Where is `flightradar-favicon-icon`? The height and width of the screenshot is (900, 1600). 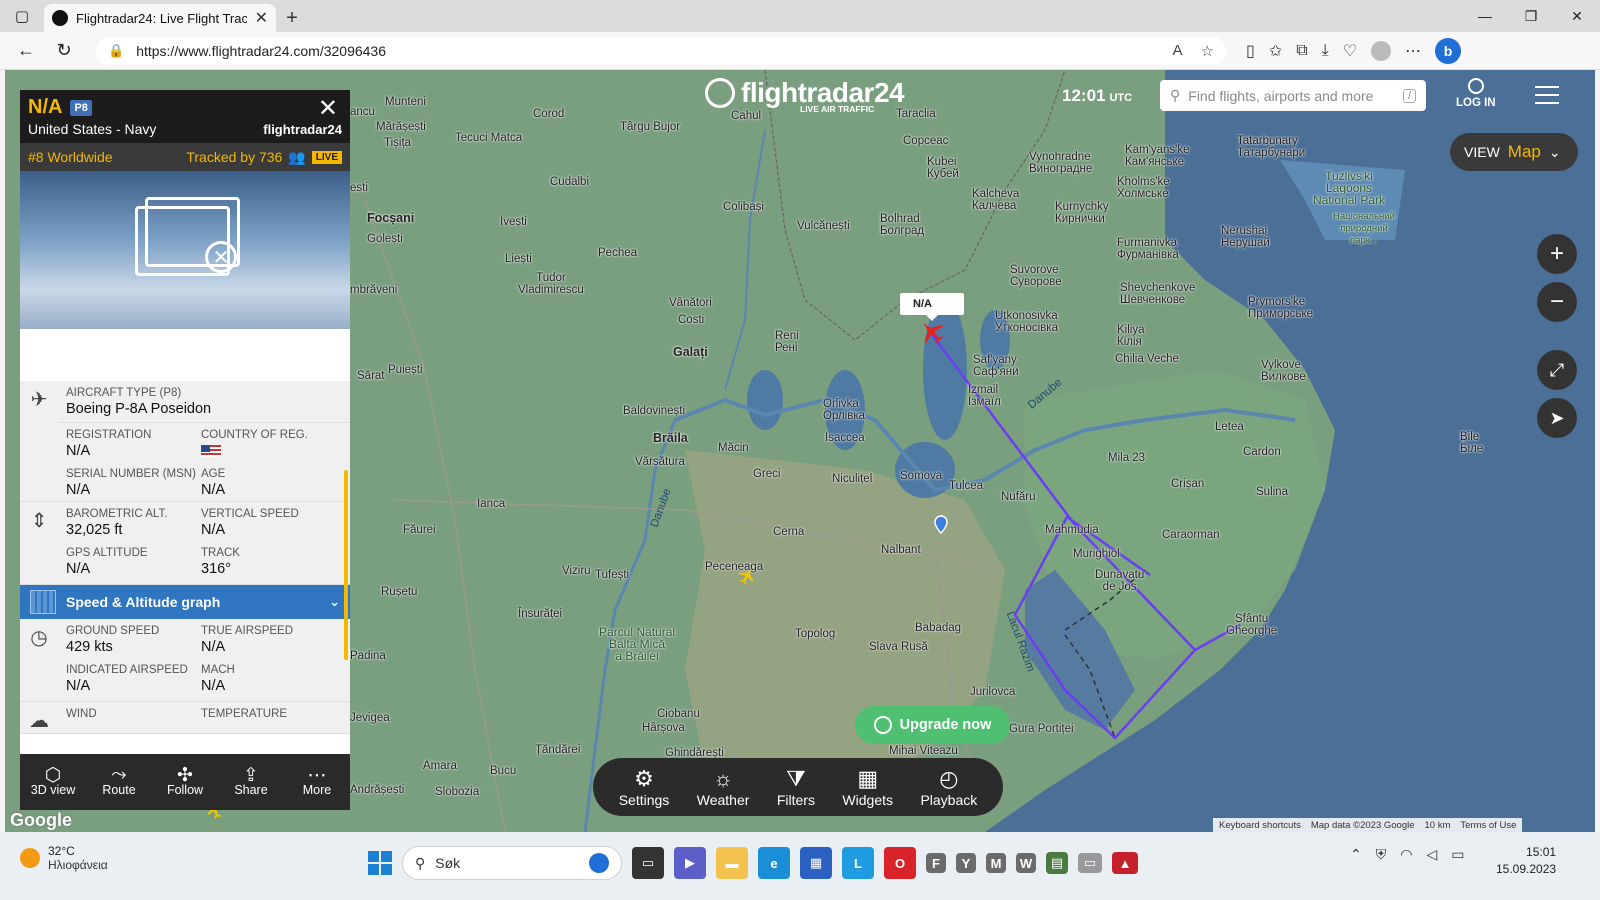 flightradar-favicon-icon is located at coordinates (60, 18).